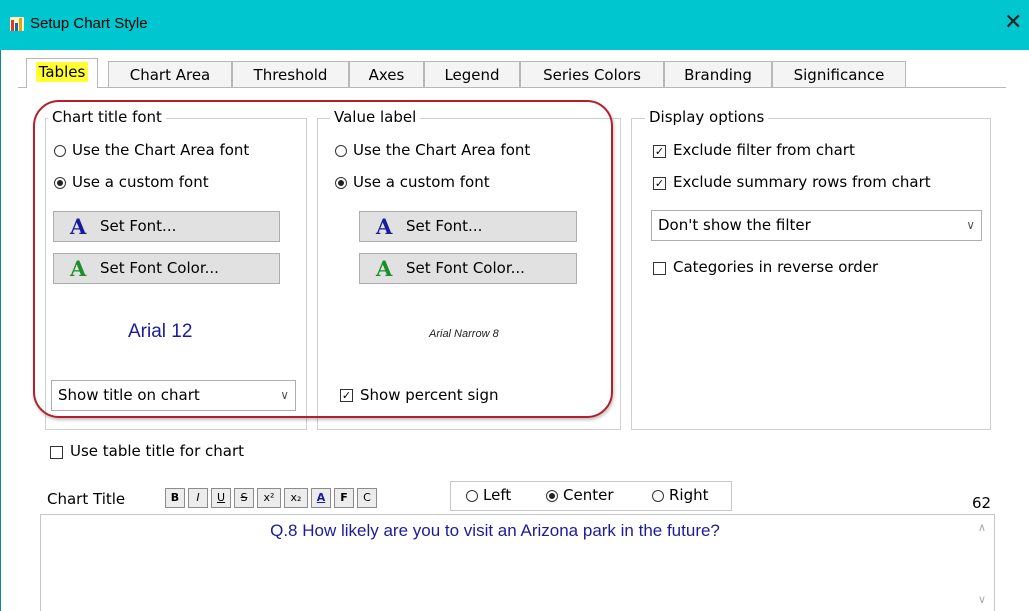  What do you see at coordinates (346, 395) in the screenshot?
I see `vl-show-percent-checkbox: ✓` at bounding box center [346, 395].